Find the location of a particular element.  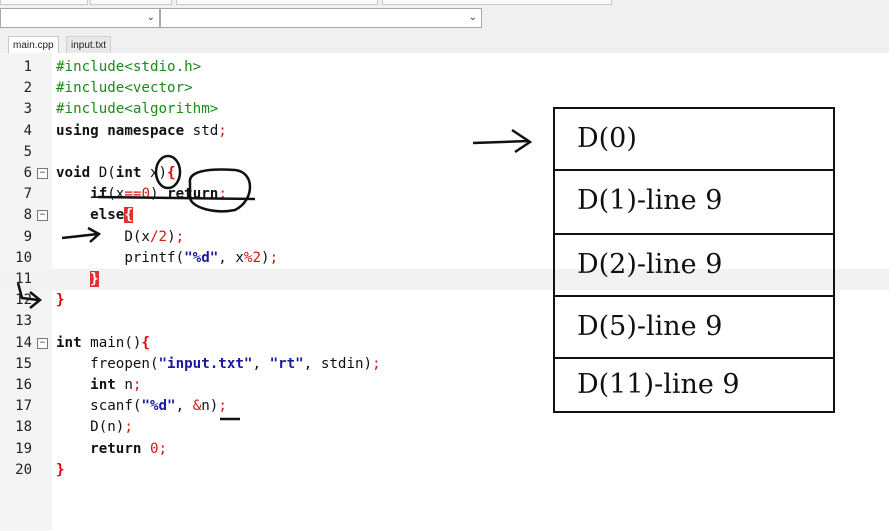

strike-line-icon is located at coordinates (176, 198).